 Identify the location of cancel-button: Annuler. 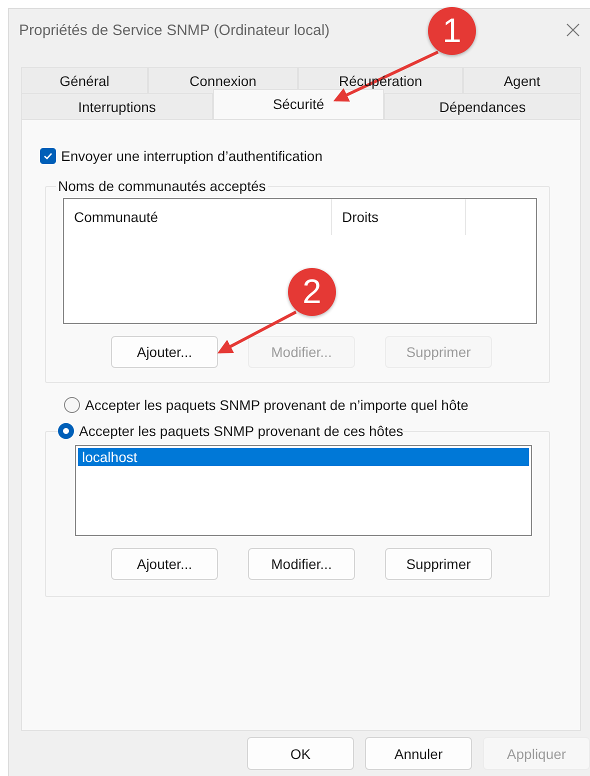
(418, 753).